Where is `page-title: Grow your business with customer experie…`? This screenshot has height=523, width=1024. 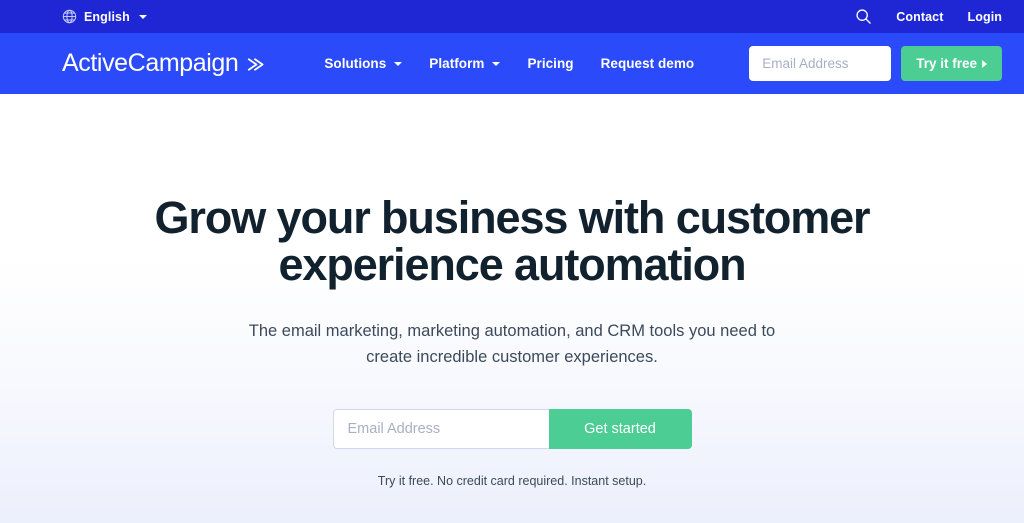 page-title: Grow your business with customer experie… is located at coordinates (512, 241).